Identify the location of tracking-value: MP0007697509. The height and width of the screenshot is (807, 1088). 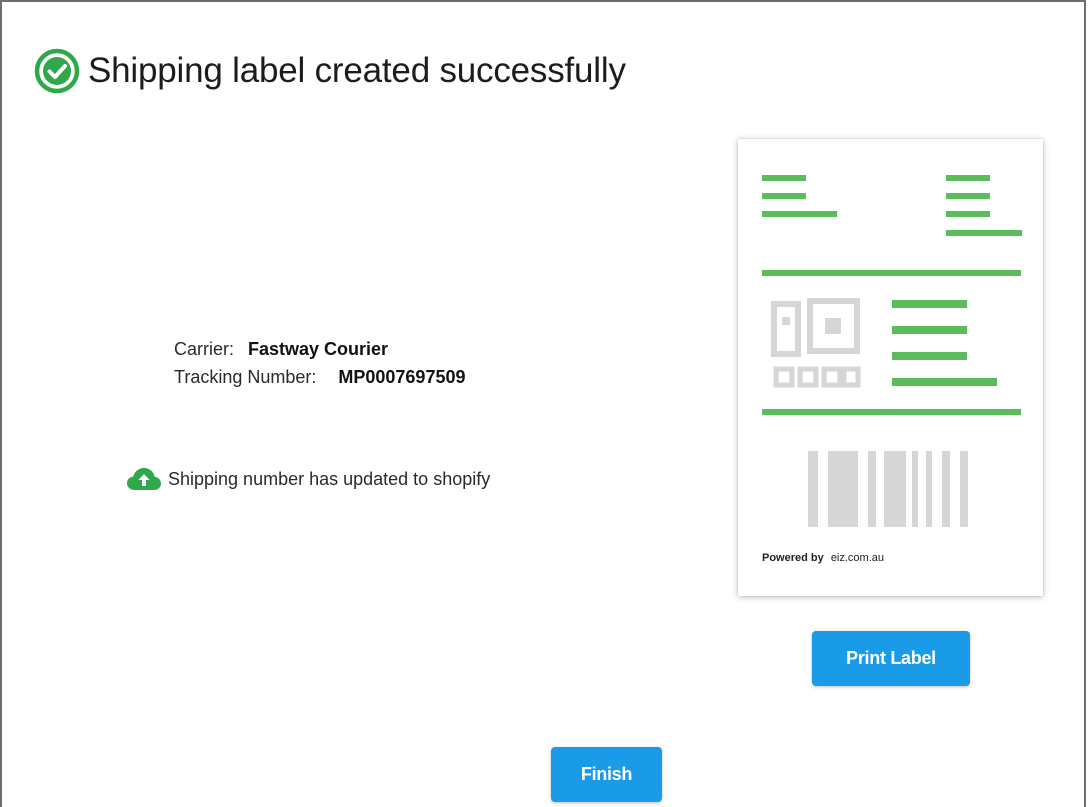
(402, 377).